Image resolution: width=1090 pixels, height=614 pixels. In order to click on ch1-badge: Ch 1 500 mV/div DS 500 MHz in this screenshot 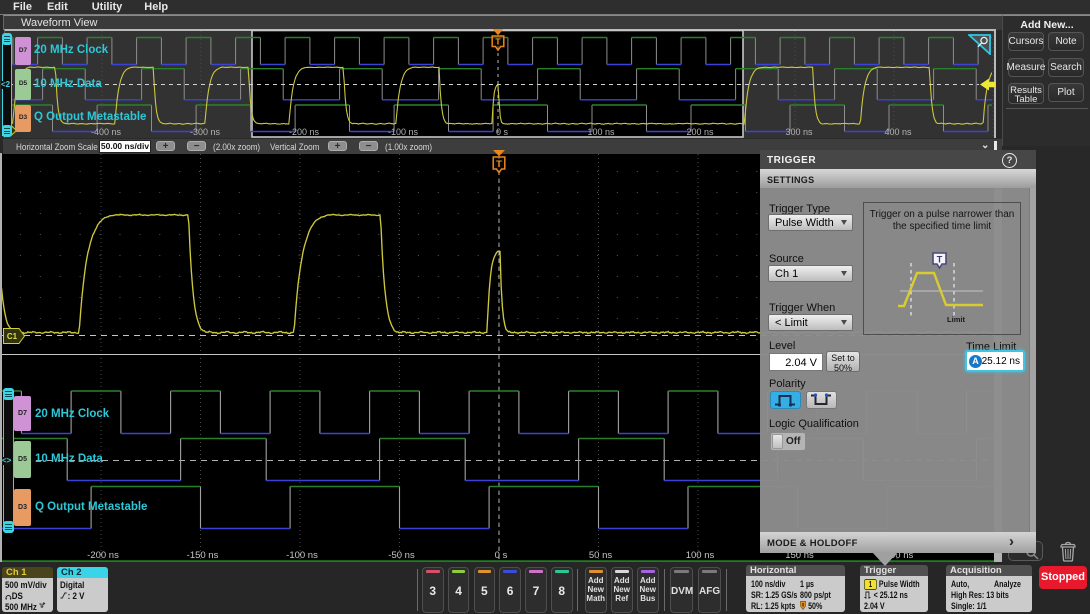, I will do `click(27, 589)`.